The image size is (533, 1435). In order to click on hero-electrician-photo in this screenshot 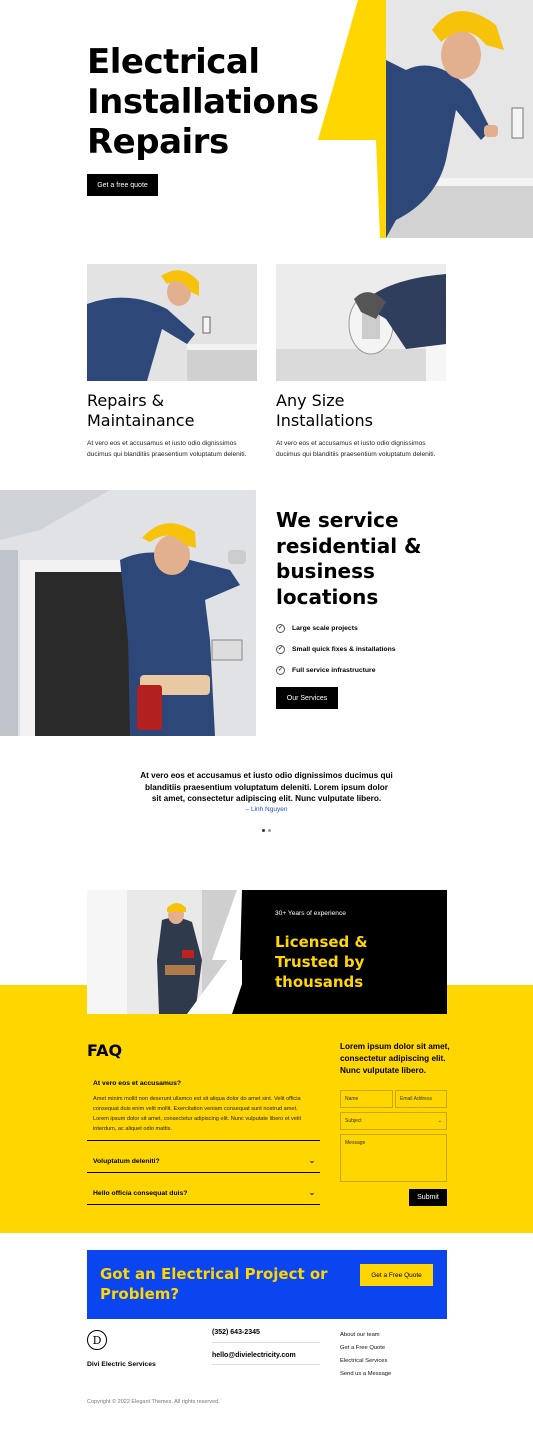, I will do `click(459, 119)`.